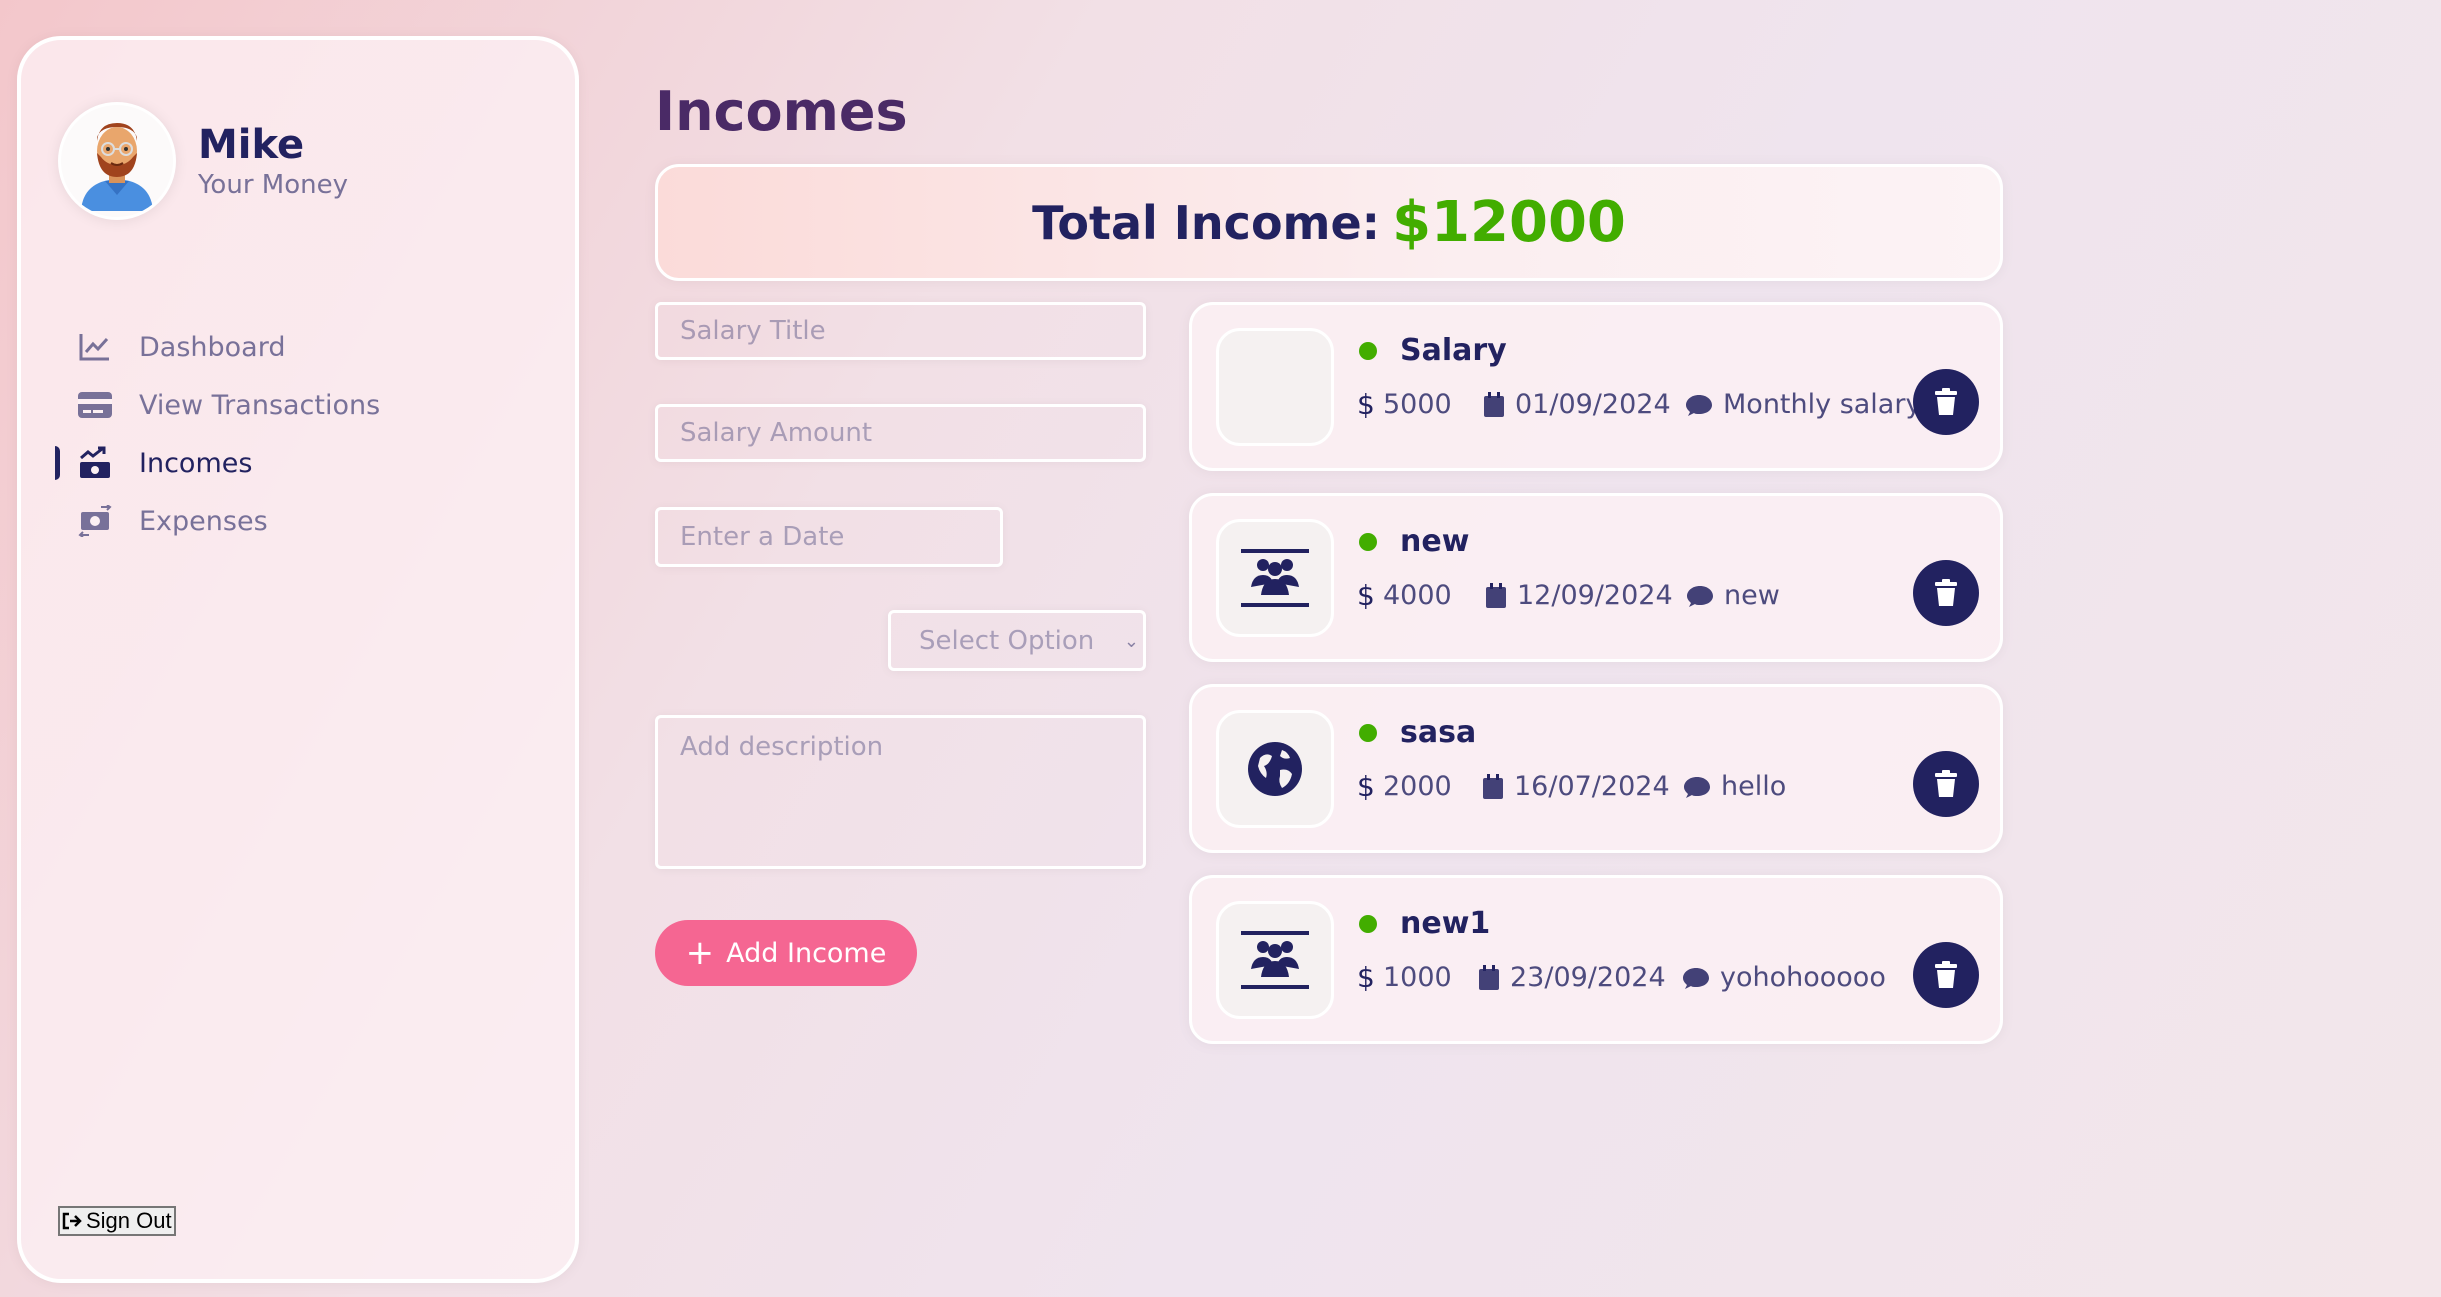 The height and width of the screenshot is (1297, 2441). I want to click on total-income-banner: Total Income: $12000, so click(1329, 222).